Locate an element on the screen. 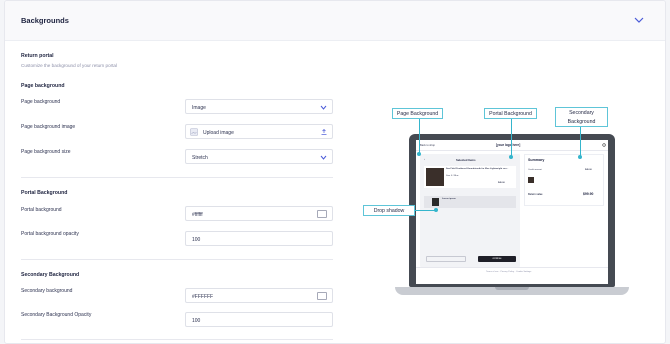 The image size is (670, 344). item-meta: Size S / Blue is located at coordinates (452, 176).